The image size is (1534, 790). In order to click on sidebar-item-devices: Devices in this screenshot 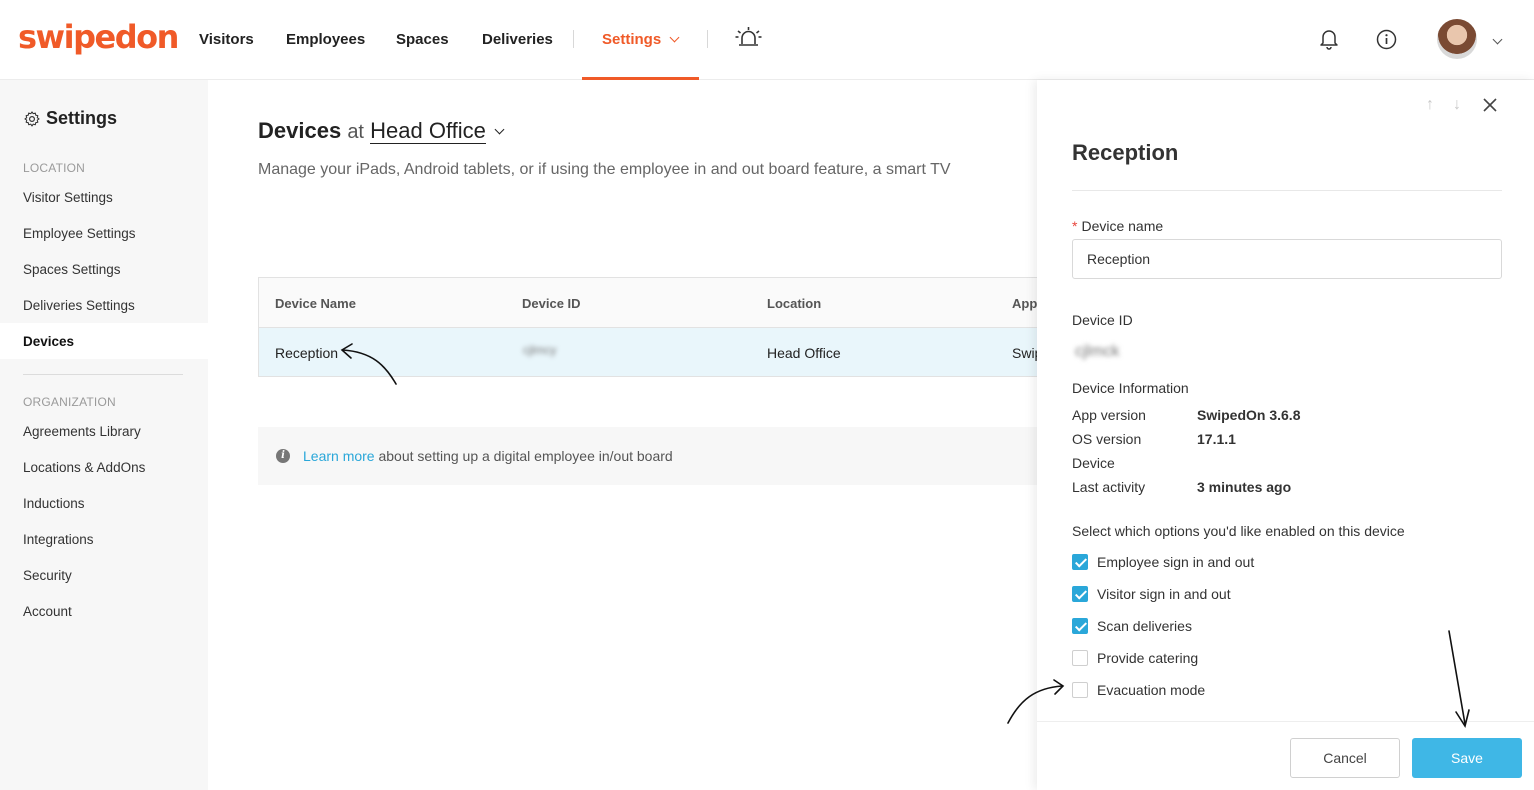, I will do `click(48, 341)`.